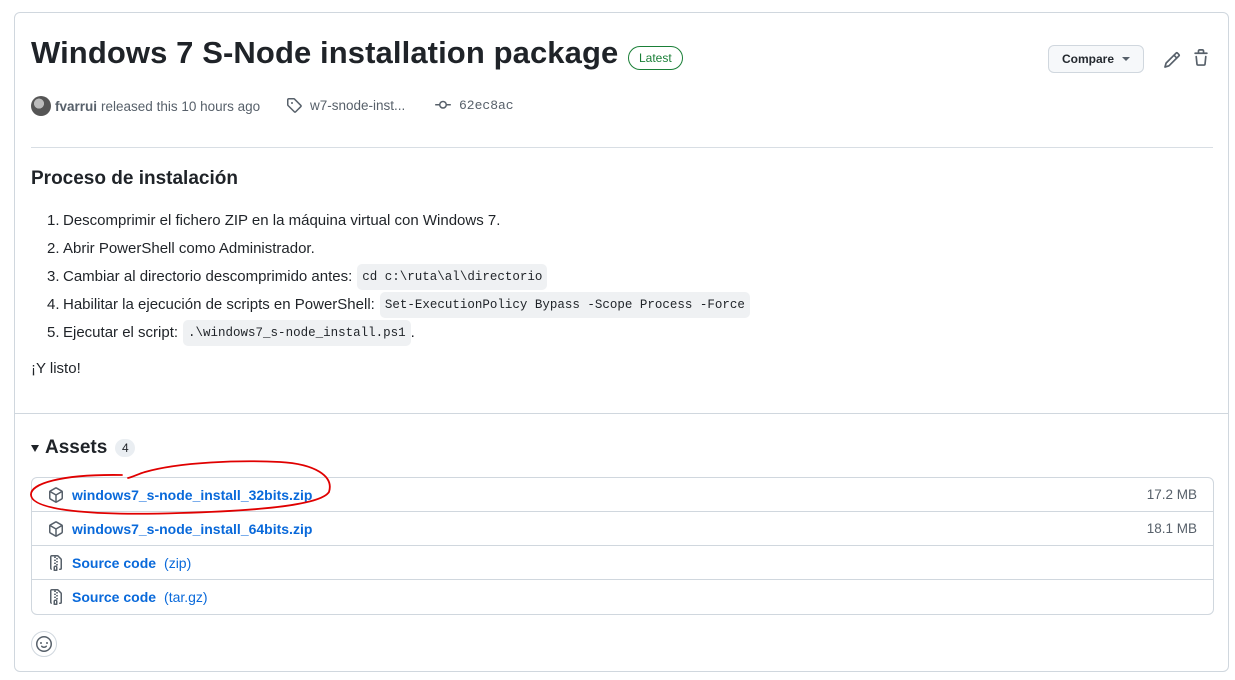 The image size is (1235, 680). What do you see at coordinates (325, 52) in the screenshot?
I see `release-title: Windows 7 S-Node installation package` at bounding box center [325, 52].